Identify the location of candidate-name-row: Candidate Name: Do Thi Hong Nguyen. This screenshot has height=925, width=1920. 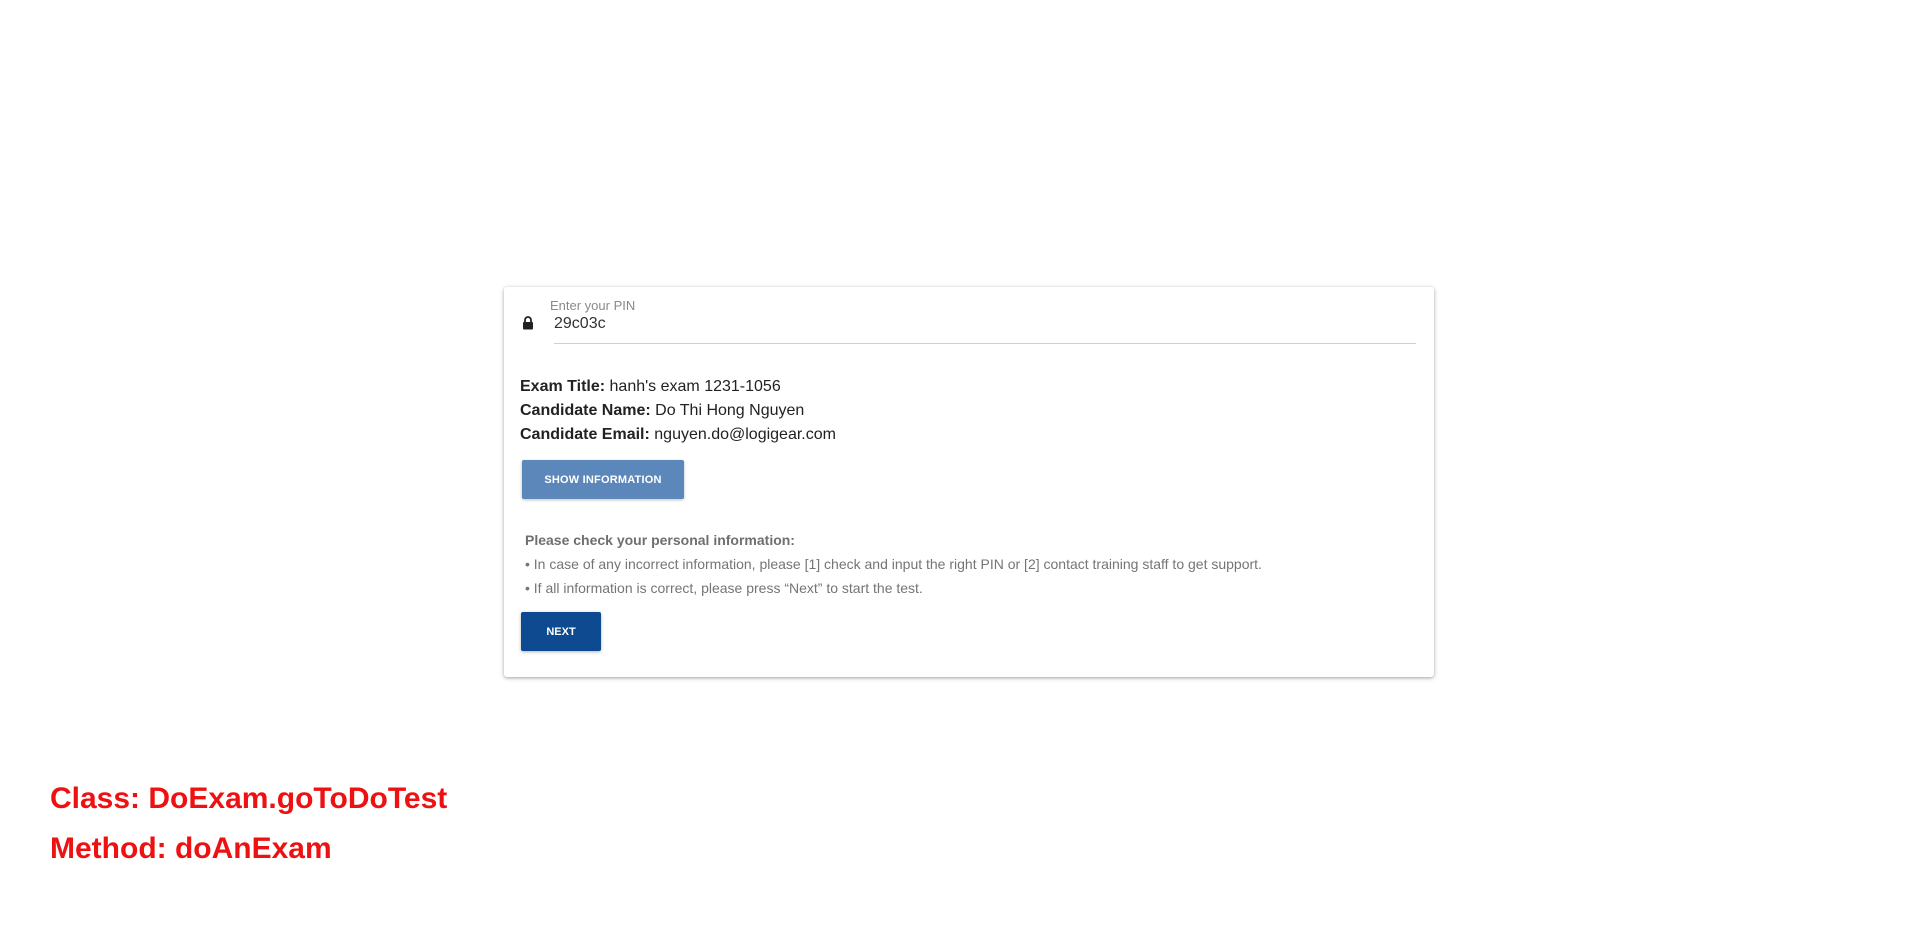
(678, 411).